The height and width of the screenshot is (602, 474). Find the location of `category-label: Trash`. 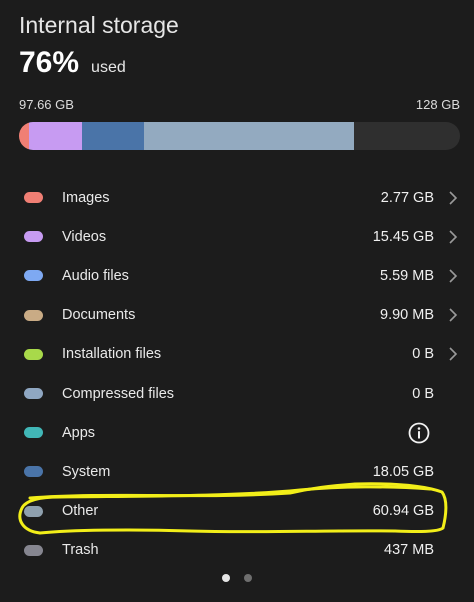

category-label: Trash is located at coordinates (80, 550).